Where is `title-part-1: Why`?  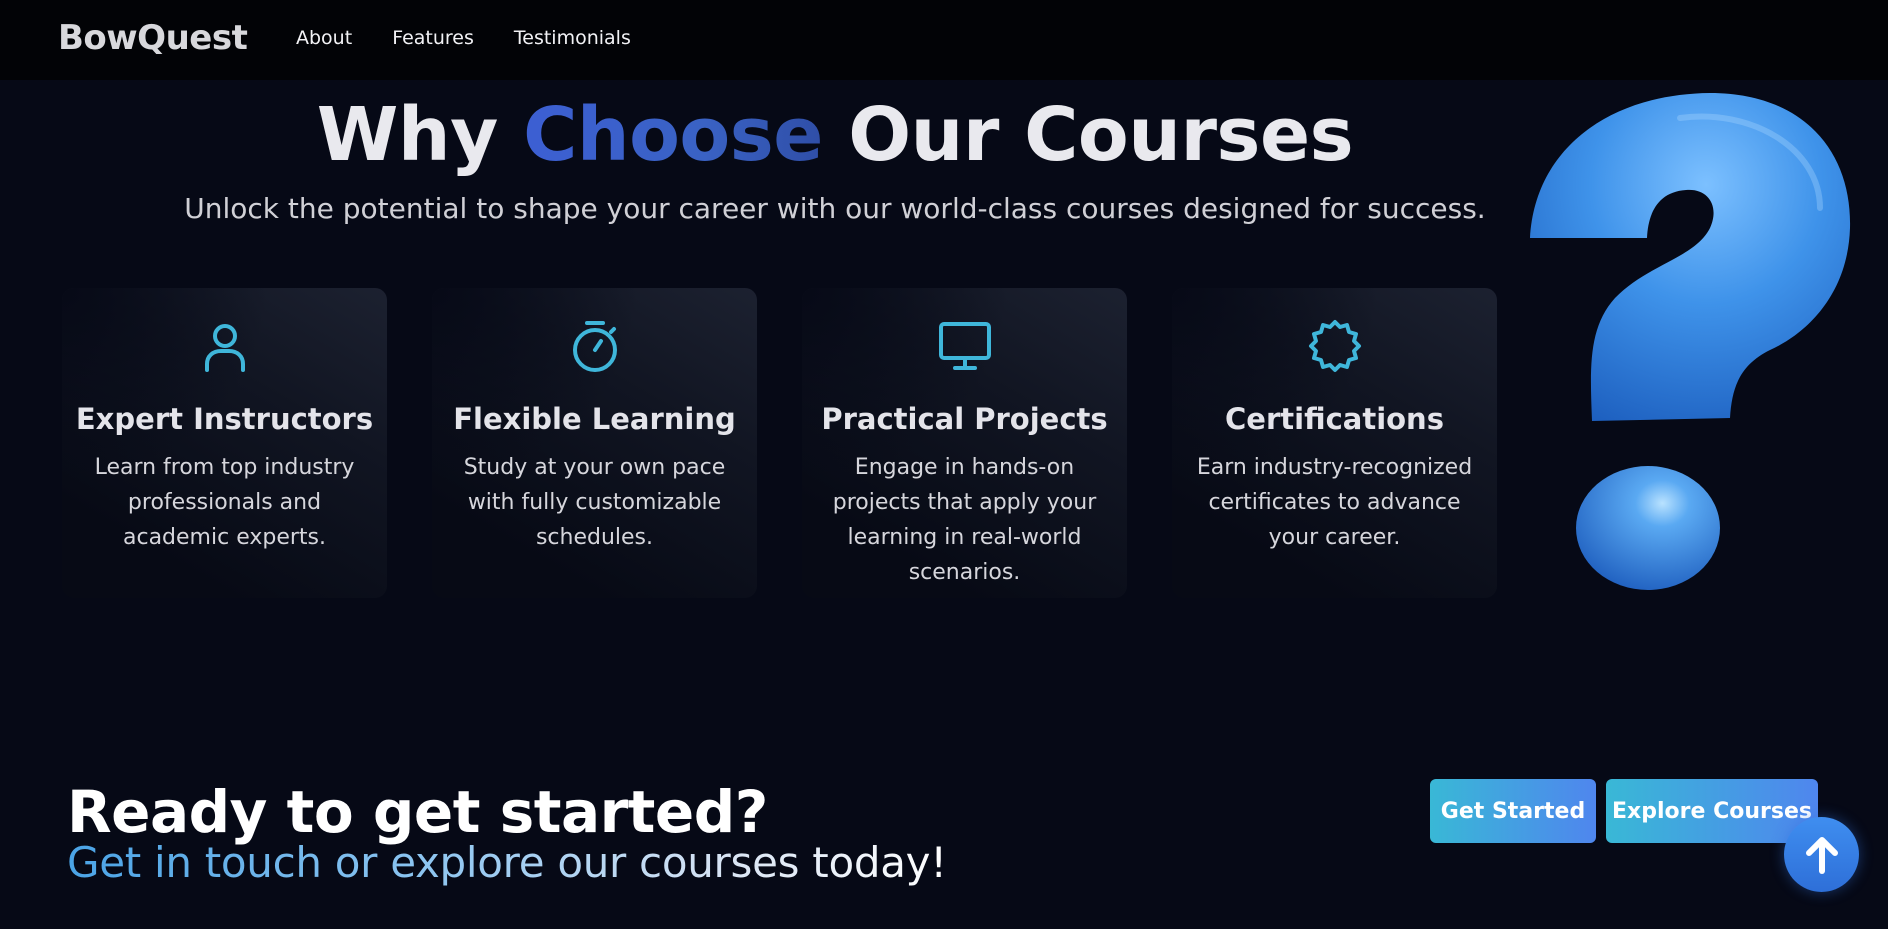 title-part-1: Why is located at coordinates (407, 135).